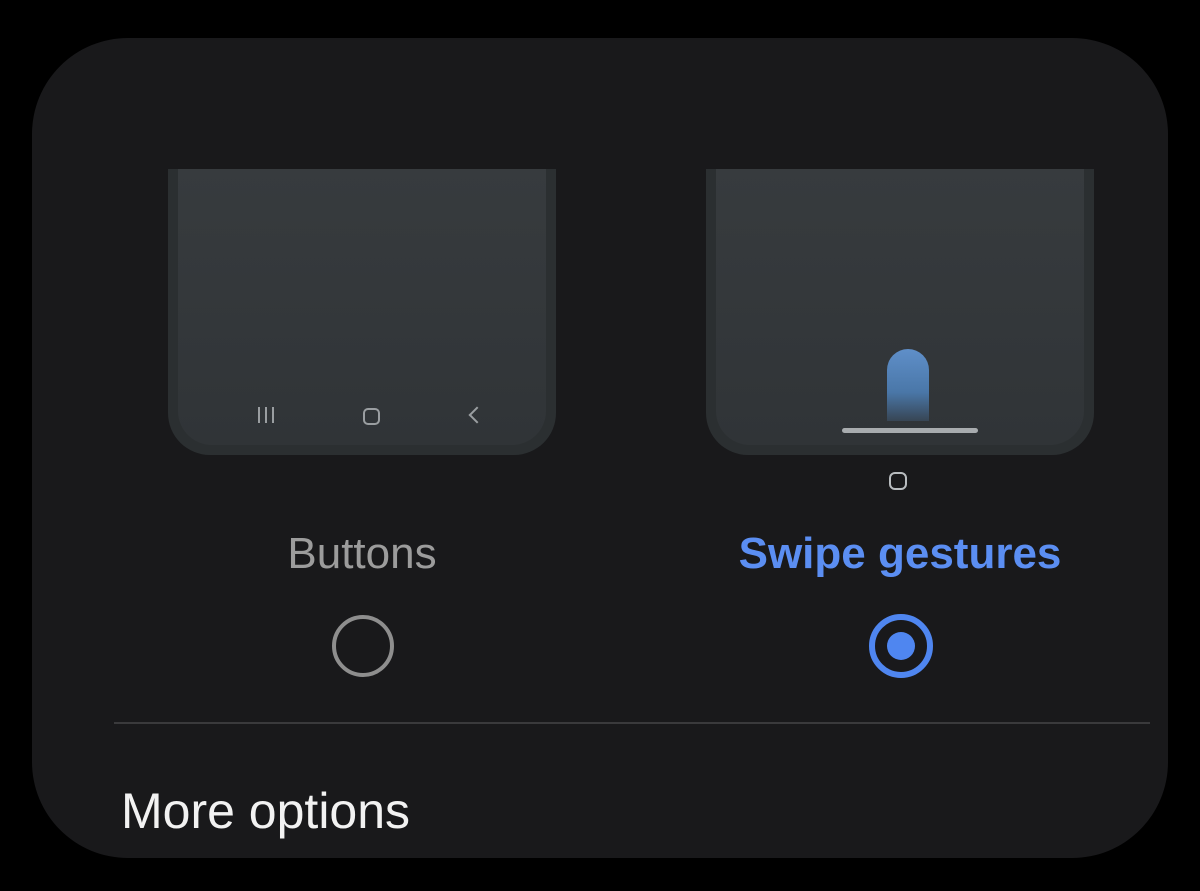 The width and height of the screenshot is (1200, 891). Describe the element at coordinates (477, 415) in the screenshot. I see `back-icon` at that location.